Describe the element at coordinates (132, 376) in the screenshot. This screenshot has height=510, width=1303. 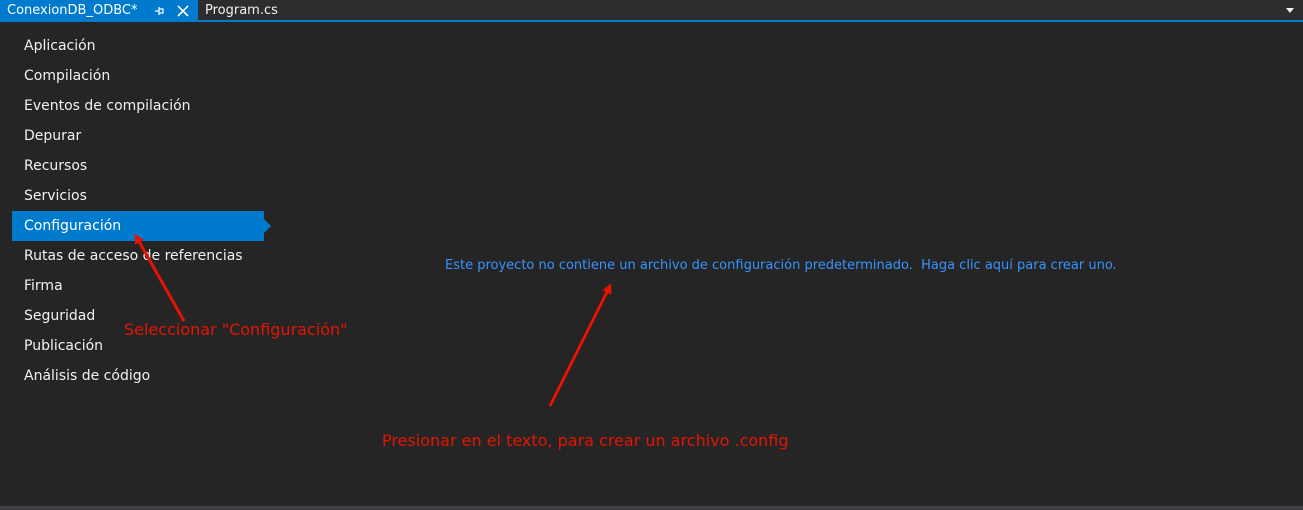
I see `sidebar-item-analisis-codigo: Análisis de código` at that location.